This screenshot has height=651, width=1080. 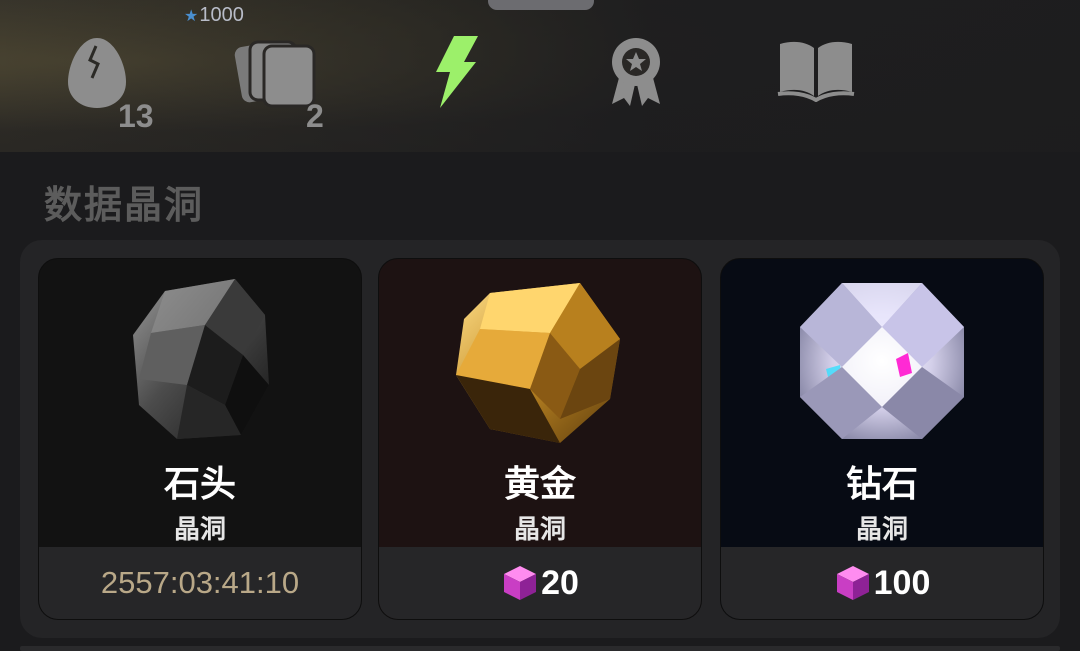 What do you see at coordinates (540, 583) in the screenshot?
I see `card-footer-price: 20` at bounding box center [540, 583].